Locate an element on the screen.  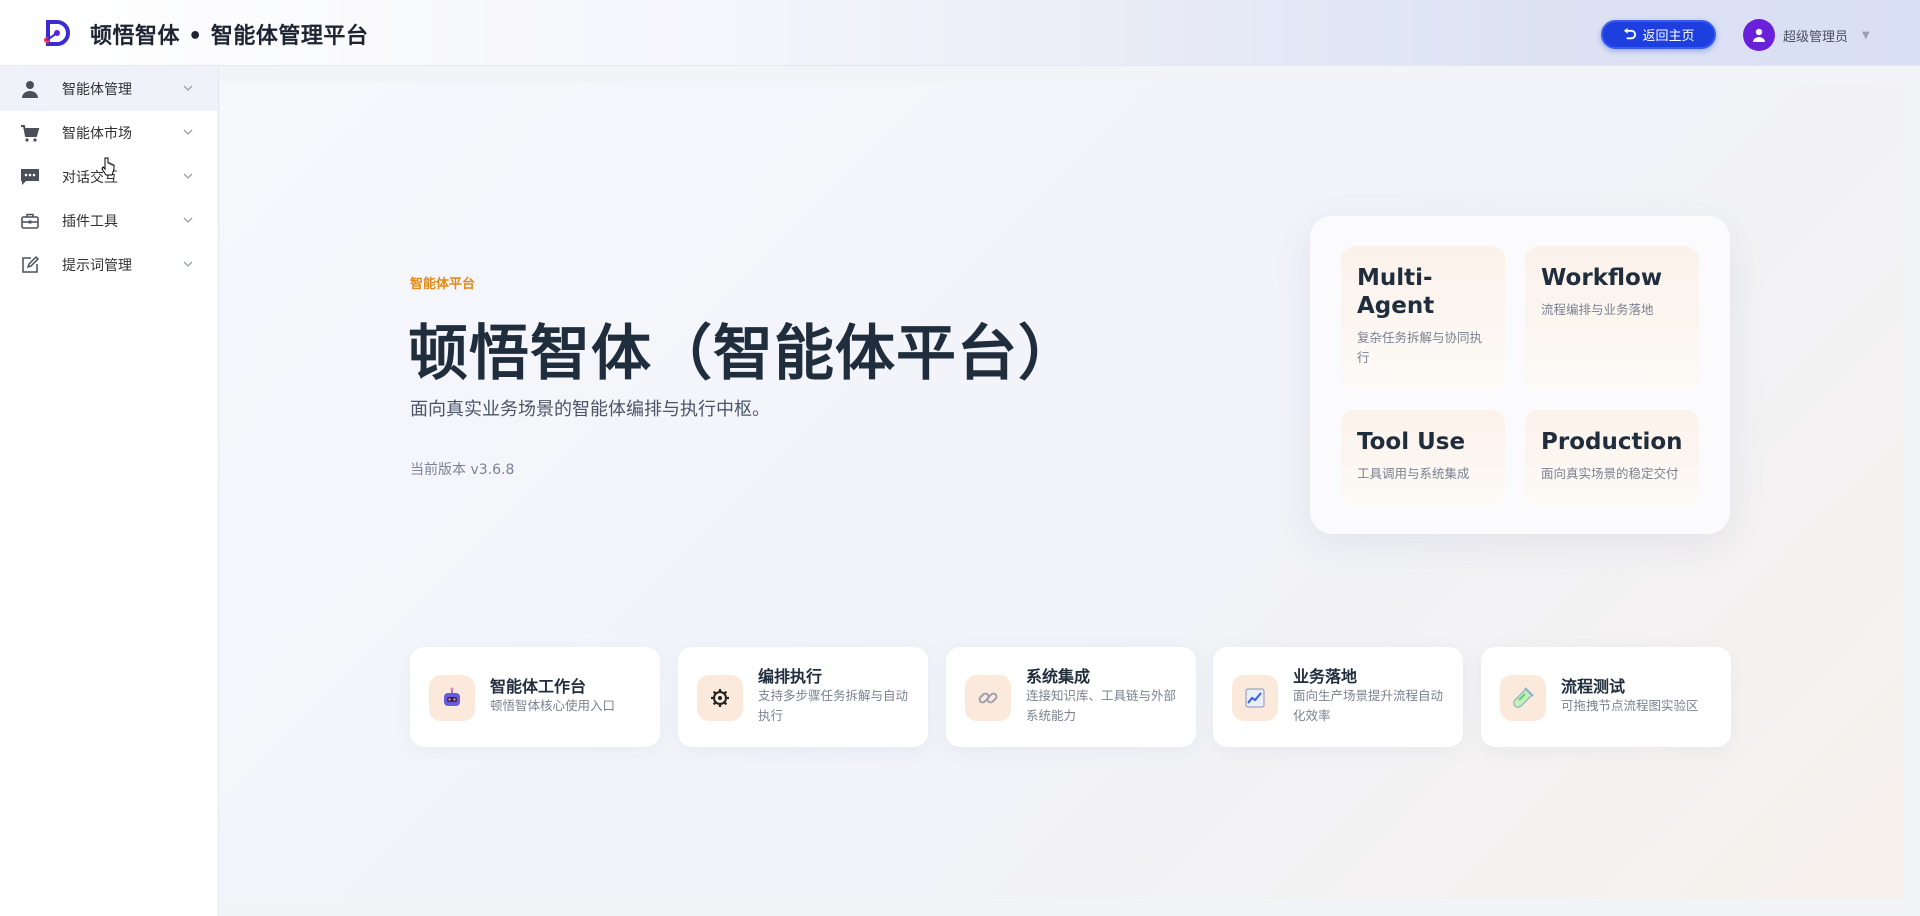
sidebar: 智能体管理 智能体市场 对话交互 插件工具 提示词管理 is located at coordinates (109, 491).